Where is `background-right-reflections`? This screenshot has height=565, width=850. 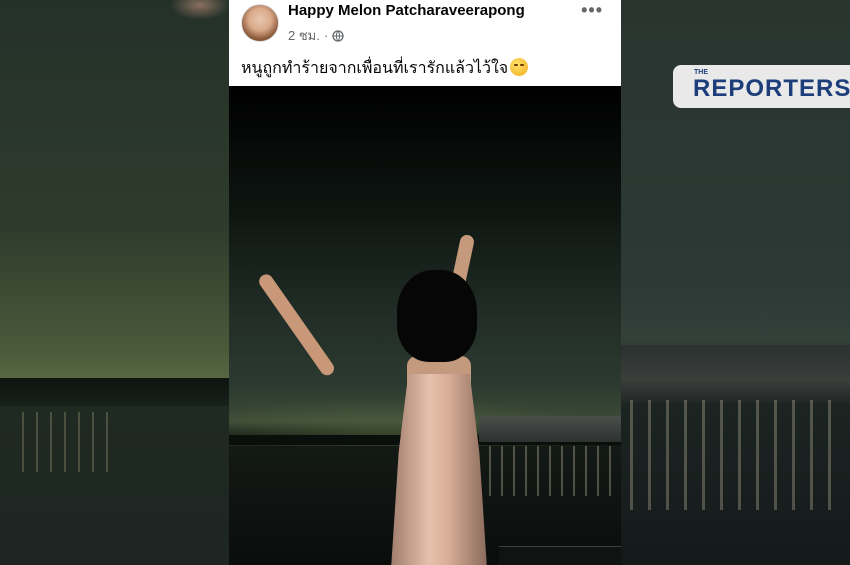
background-right-reflections is located at coordinates (735, 455).